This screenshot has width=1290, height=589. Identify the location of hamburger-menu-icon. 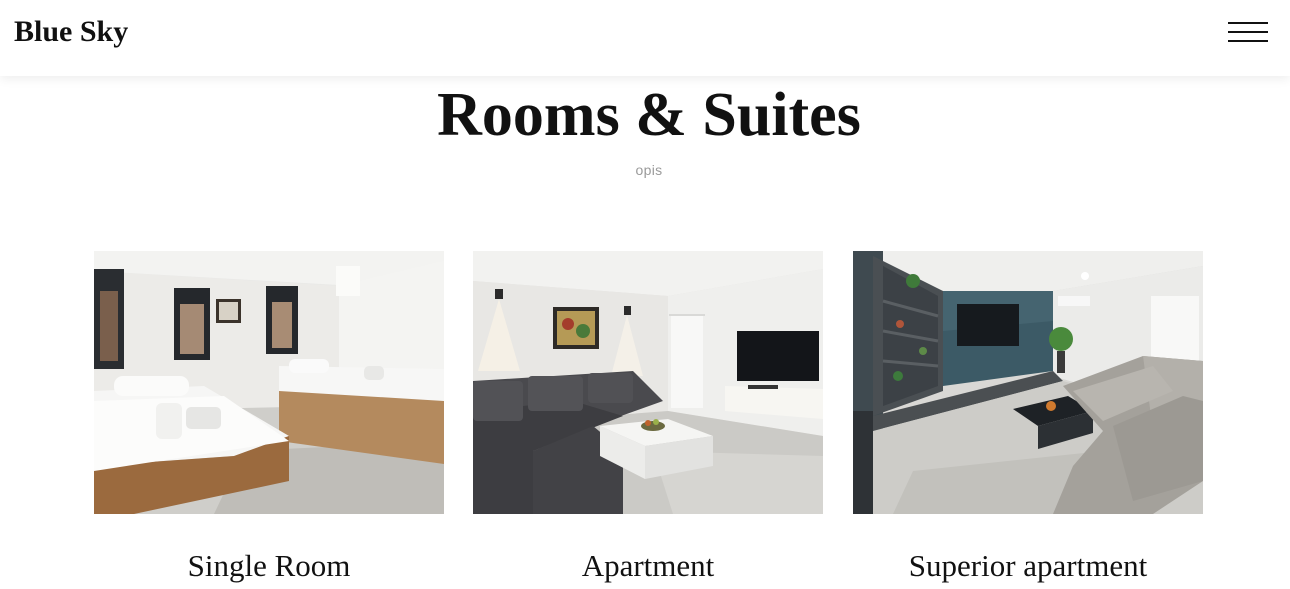
(1248, 32).